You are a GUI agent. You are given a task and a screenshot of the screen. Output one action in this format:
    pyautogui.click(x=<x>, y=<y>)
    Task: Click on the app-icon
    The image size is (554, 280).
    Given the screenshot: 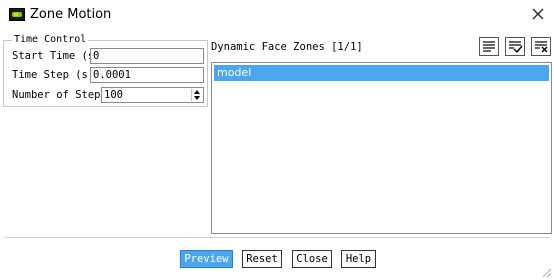 What is the action you would take?
    pyautogui.click(x=17, y=14)
    